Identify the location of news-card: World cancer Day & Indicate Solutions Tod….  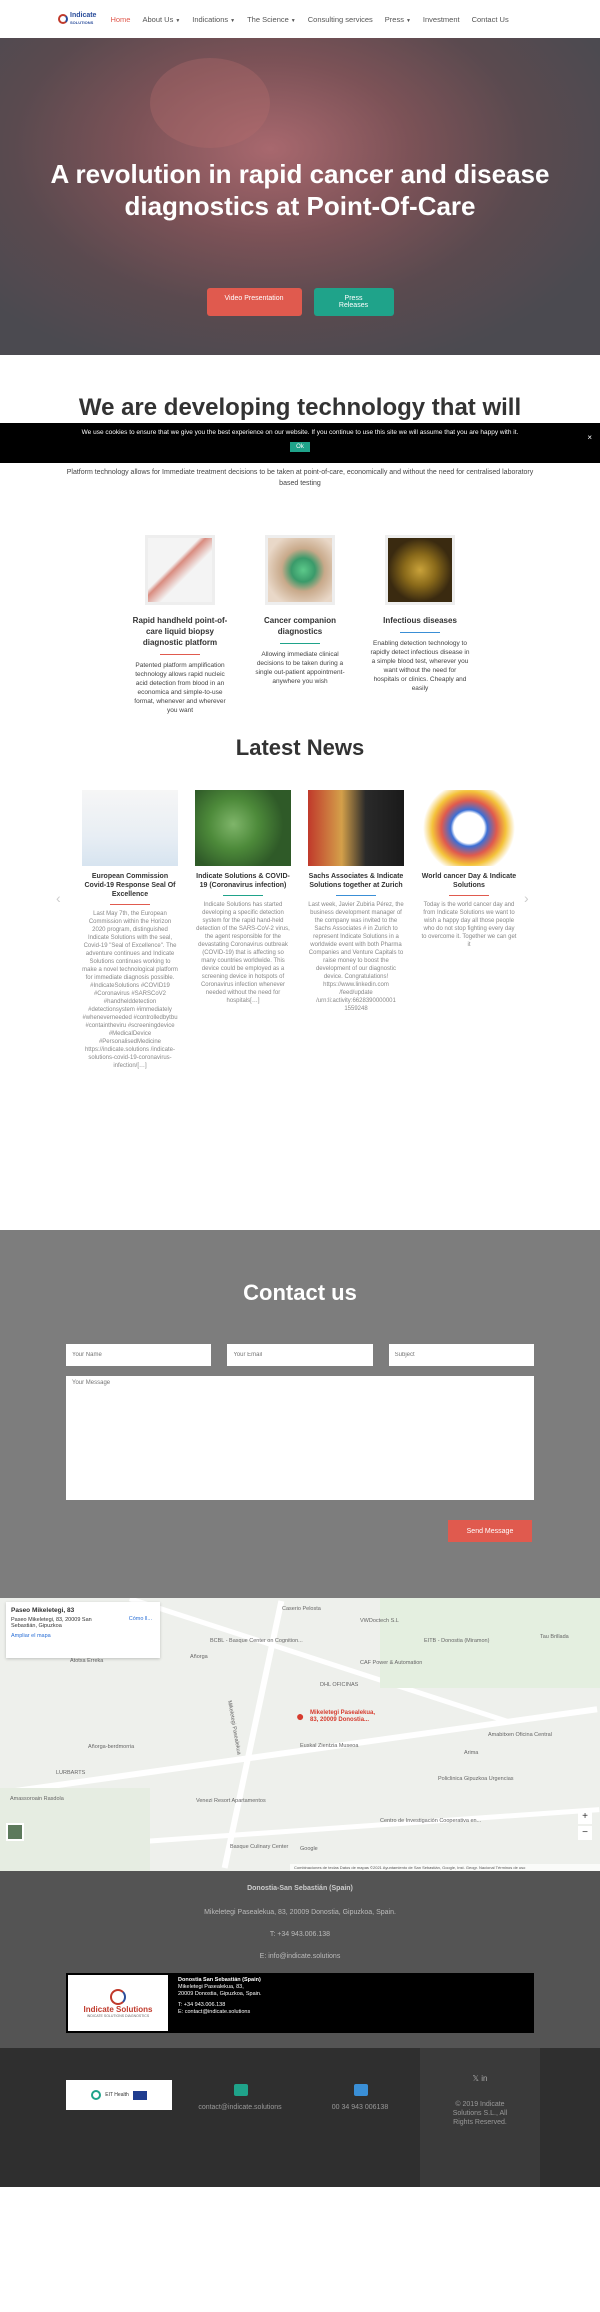
(469, 930).